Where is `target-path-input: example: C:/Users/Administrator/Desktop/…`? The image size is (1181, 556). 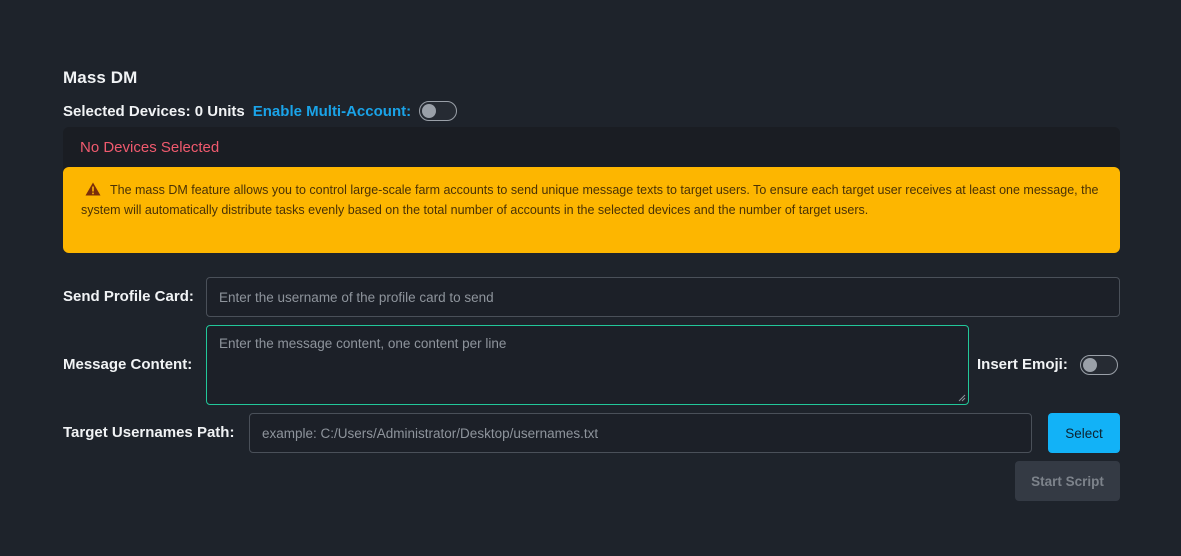 target-path-input: example: C:/Users/Administrator/Desktop/… is located at coordinates (640, 433).